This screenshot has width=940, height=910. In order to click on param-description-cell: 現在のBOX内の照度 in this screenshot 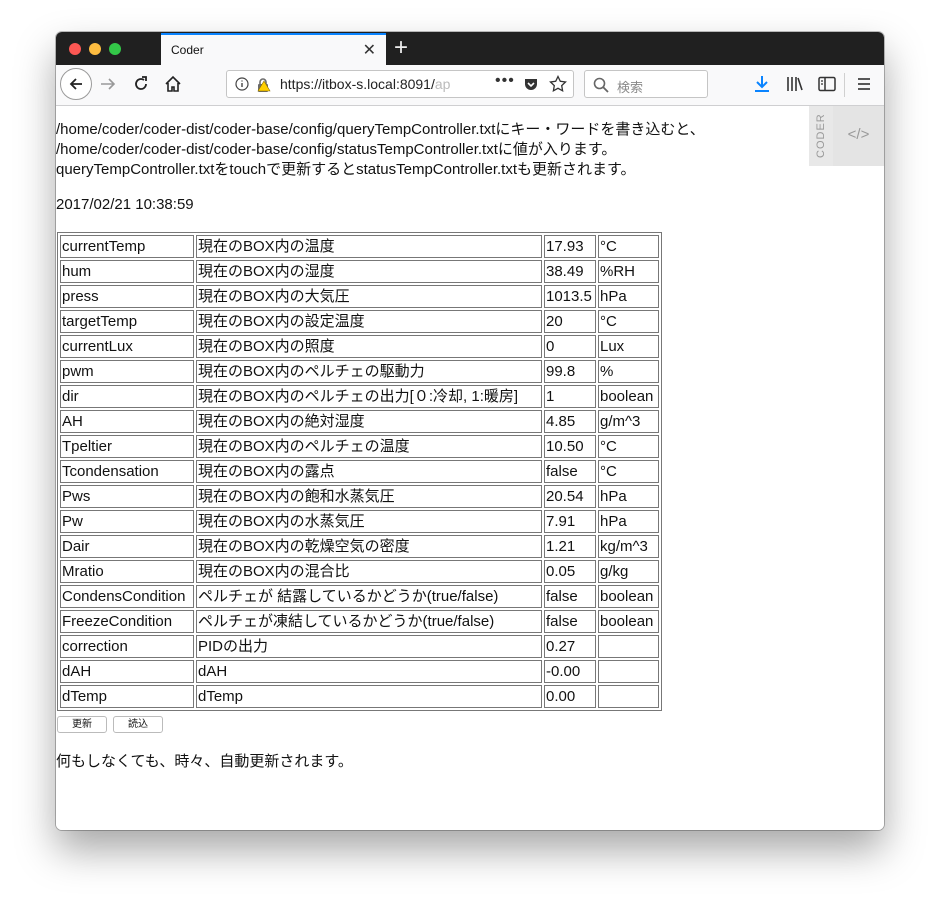, I will do `click(369, 346)`.